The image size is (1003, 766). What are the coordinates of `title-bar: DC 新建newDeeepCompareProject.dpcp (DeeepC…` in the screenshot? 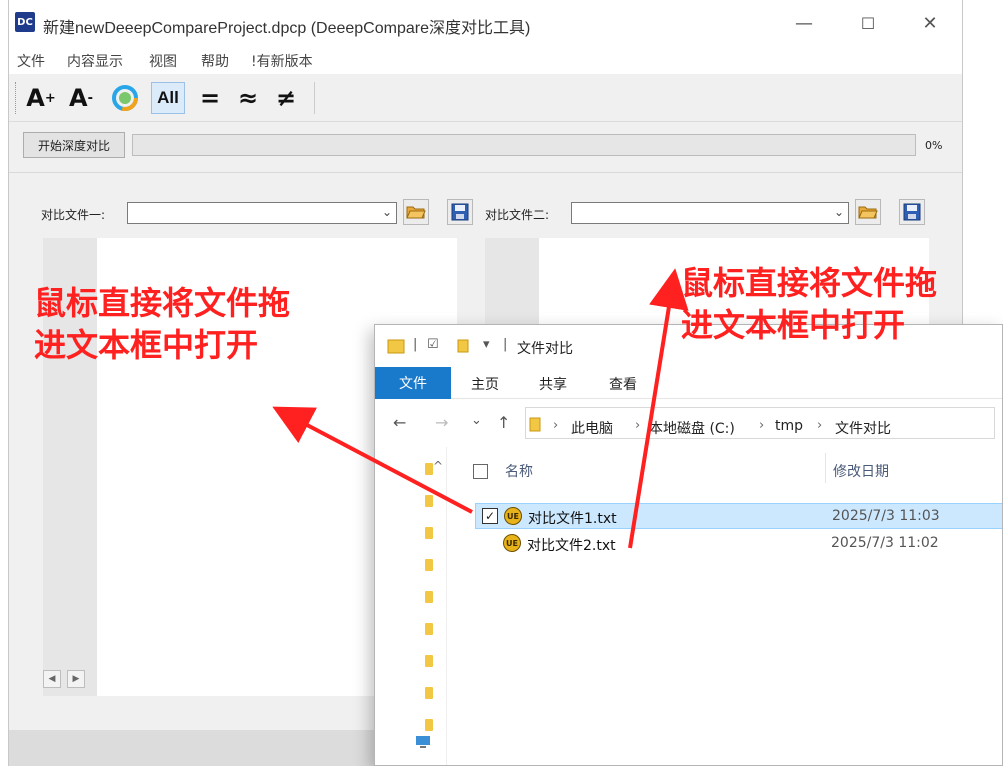 It's located at (485, 24).